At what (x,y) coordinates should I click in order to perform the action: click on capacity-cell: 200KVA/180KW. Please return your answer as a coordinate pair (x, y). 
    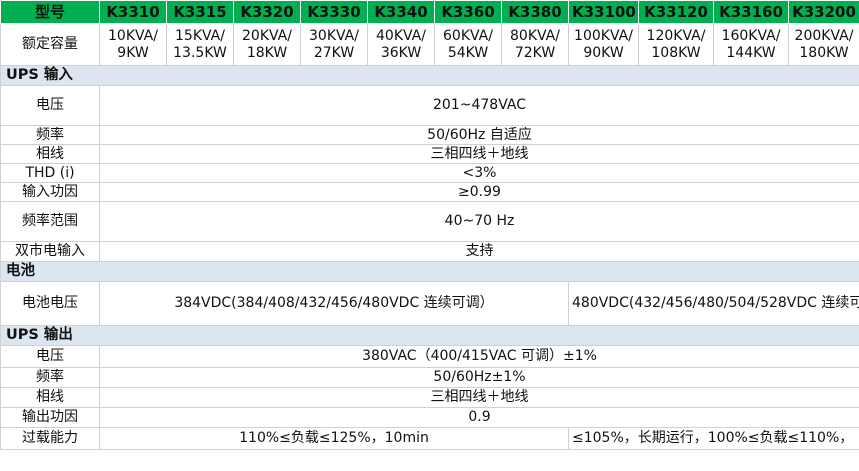
    Looking at the image, I should click on (823, 44).